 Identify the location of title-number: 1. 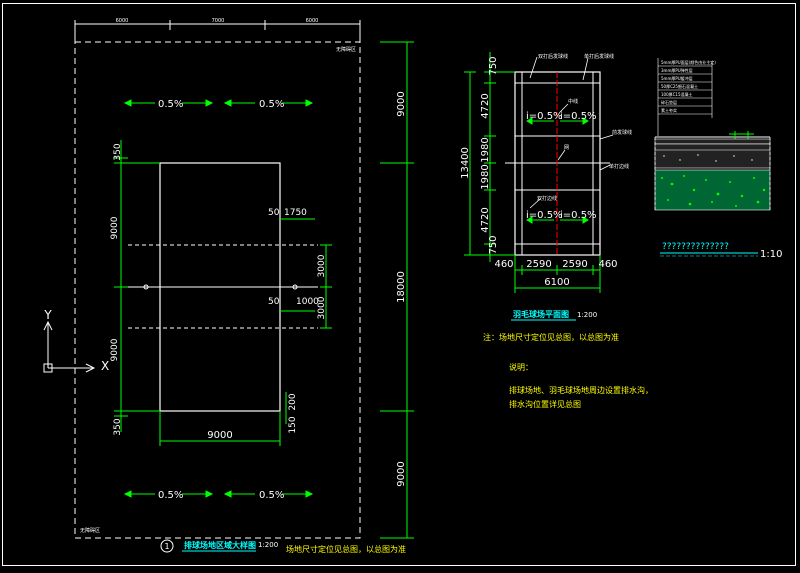
(166, 546).